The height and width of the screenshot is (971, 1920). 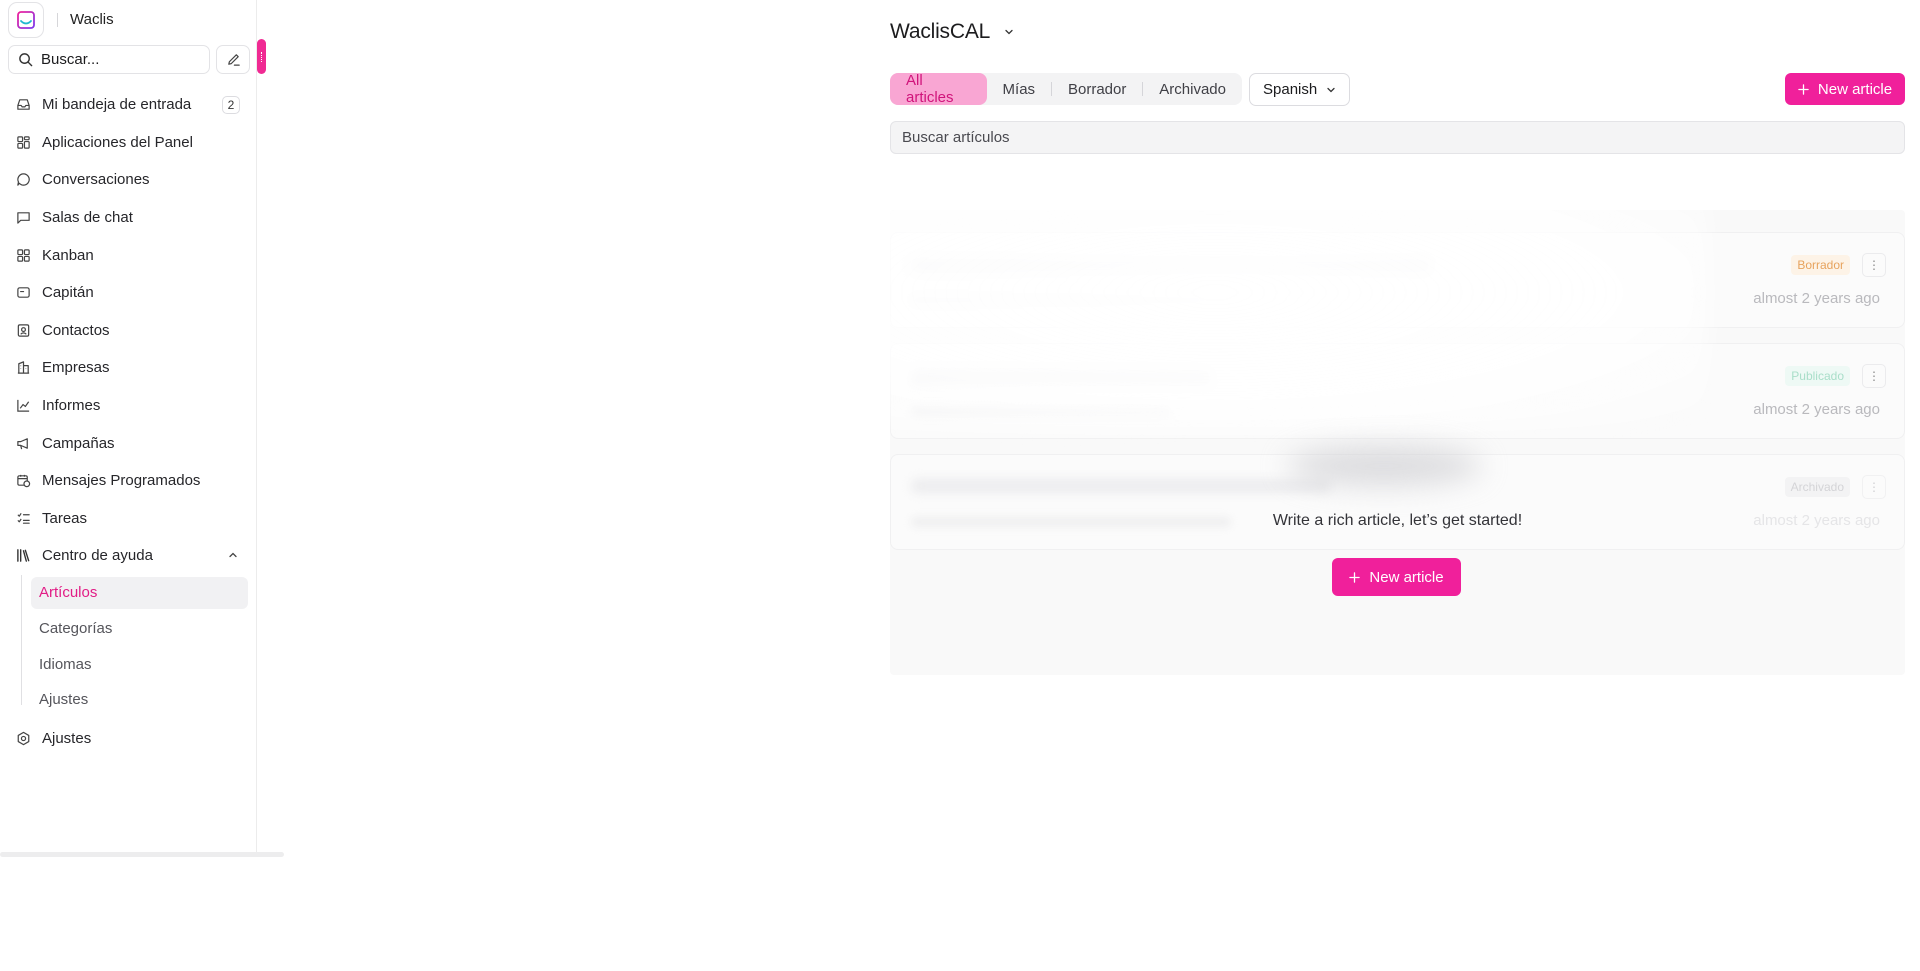 I want to click on article-filter-tabs: All articles Mías Borrador Archivado, so click(x=1066, y=89).